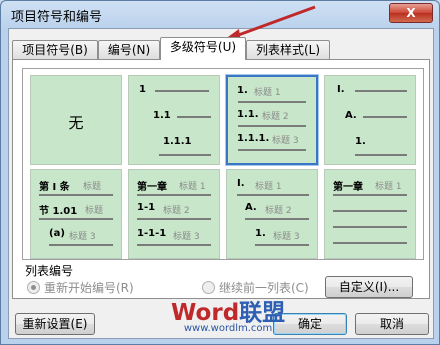 The image size is (440, 345). Describe the element at coordinates (57, 17) in the screenshot. I see `window-title: 项目符号和编号` at that location.